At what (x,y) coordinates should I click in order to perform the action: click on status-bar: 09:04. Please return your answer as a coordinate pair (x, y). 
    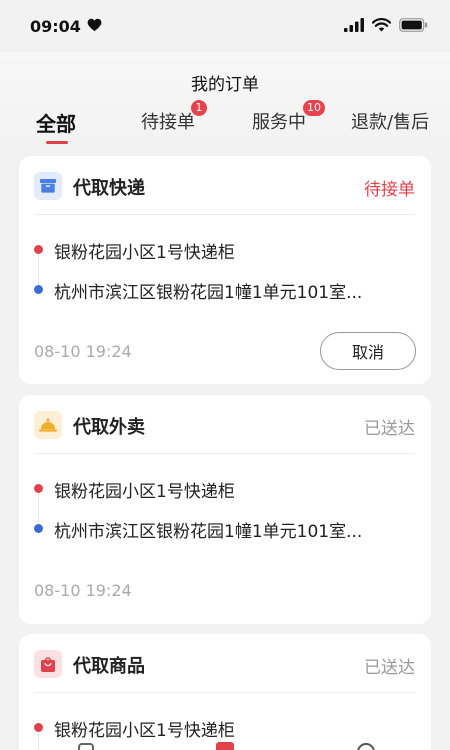
    Looking at the image, I should click on (225, 26).